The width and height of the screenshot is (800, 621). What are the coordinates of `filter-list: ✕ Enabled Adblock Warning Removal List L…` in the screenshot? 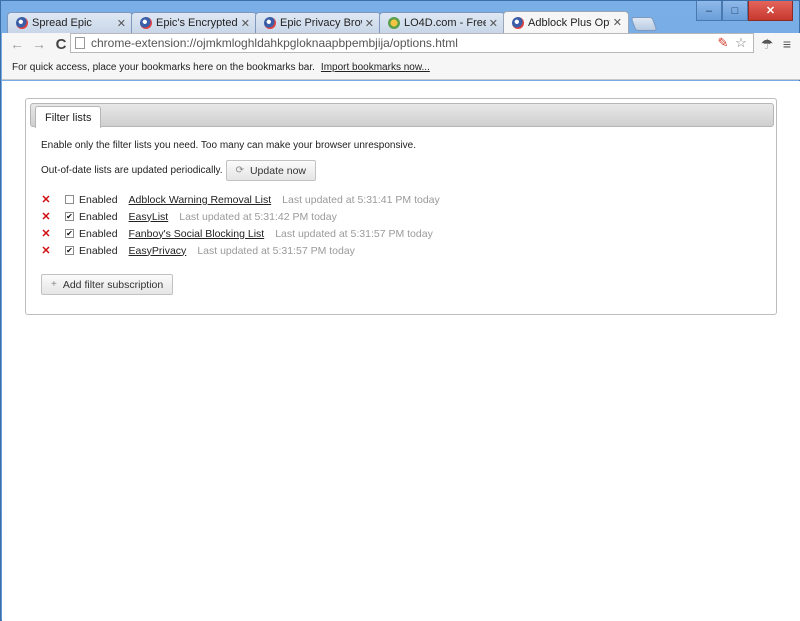 It's located at (390, 225).